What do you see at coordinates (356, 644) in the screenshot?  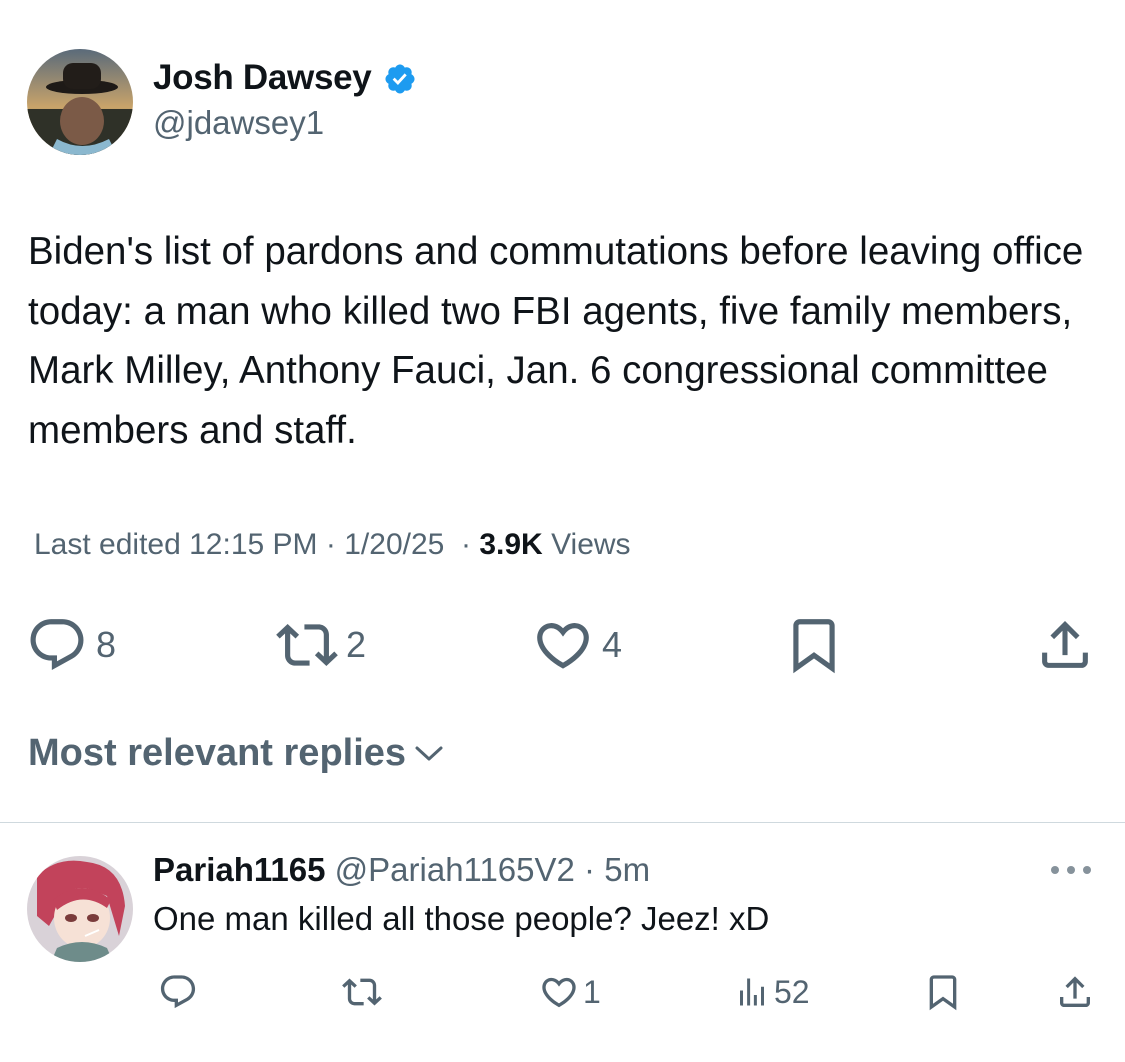 I see `retweet-count: 2` at bounding box center [356, 644].